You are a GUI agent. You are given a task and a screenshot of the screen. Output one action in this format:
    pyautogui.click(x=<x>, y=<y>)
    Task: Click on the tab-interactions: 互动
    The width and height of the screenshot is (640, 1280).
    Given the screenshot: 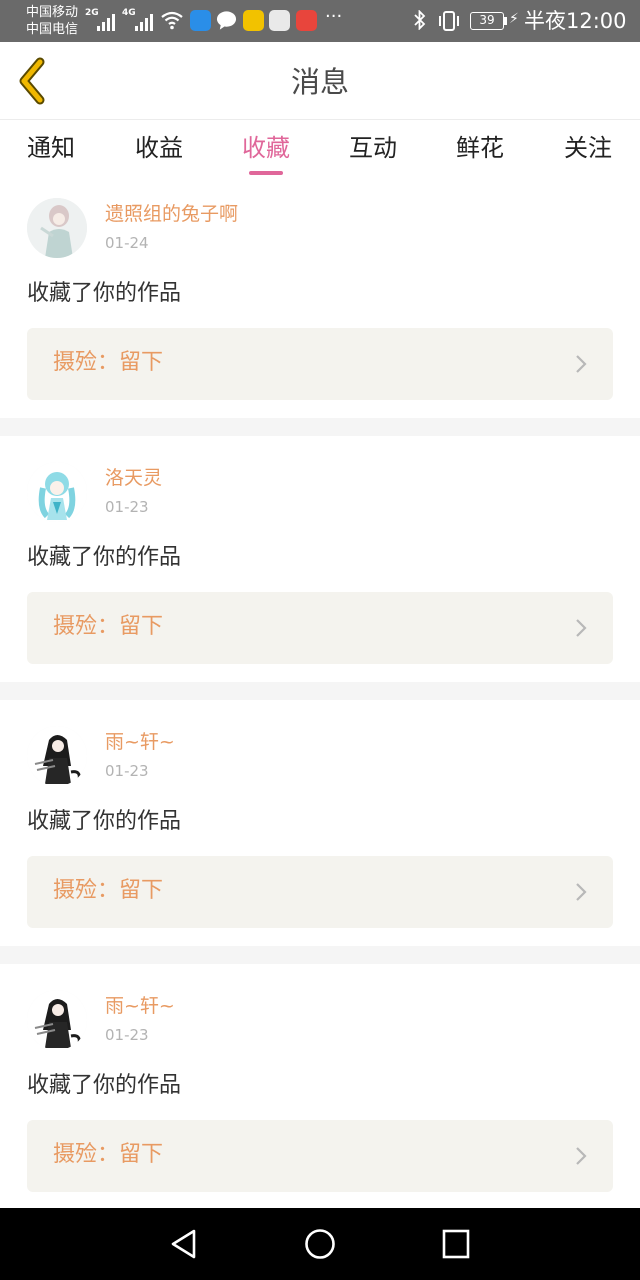 What is the action you would take?
    pyautogui.click(x=373, y=148)
    